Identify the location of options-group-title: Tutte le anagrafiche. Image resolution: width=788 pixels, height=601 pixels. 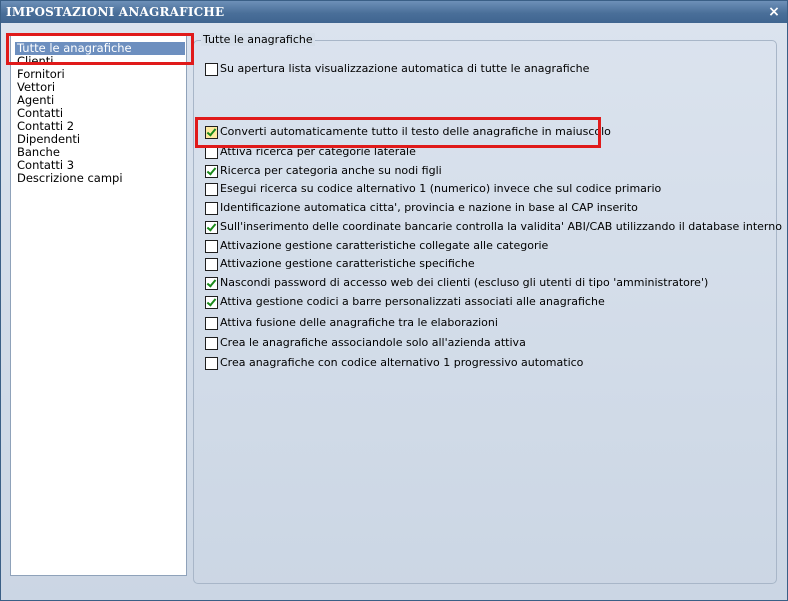
(258, 39).